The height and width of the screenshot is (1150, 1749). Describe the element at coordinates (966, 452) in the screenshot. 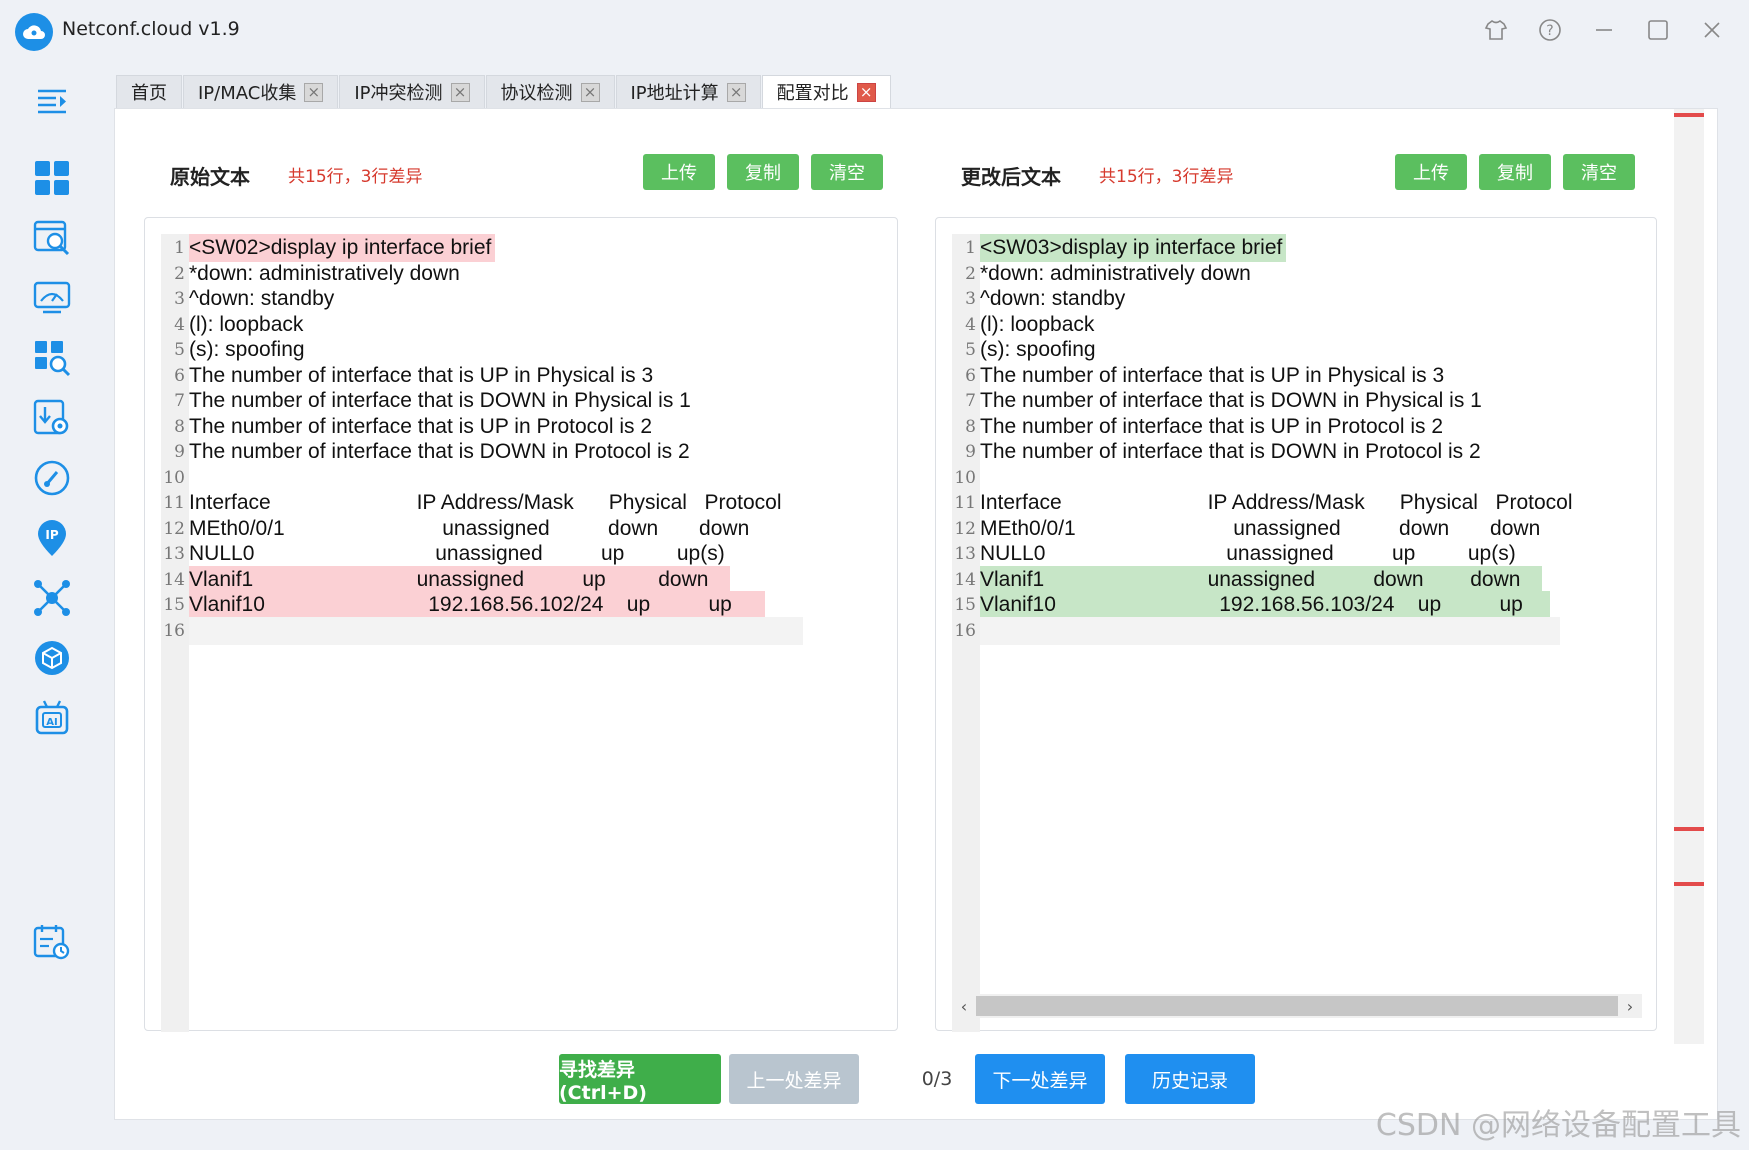

I see `code-line: 9` at that location.